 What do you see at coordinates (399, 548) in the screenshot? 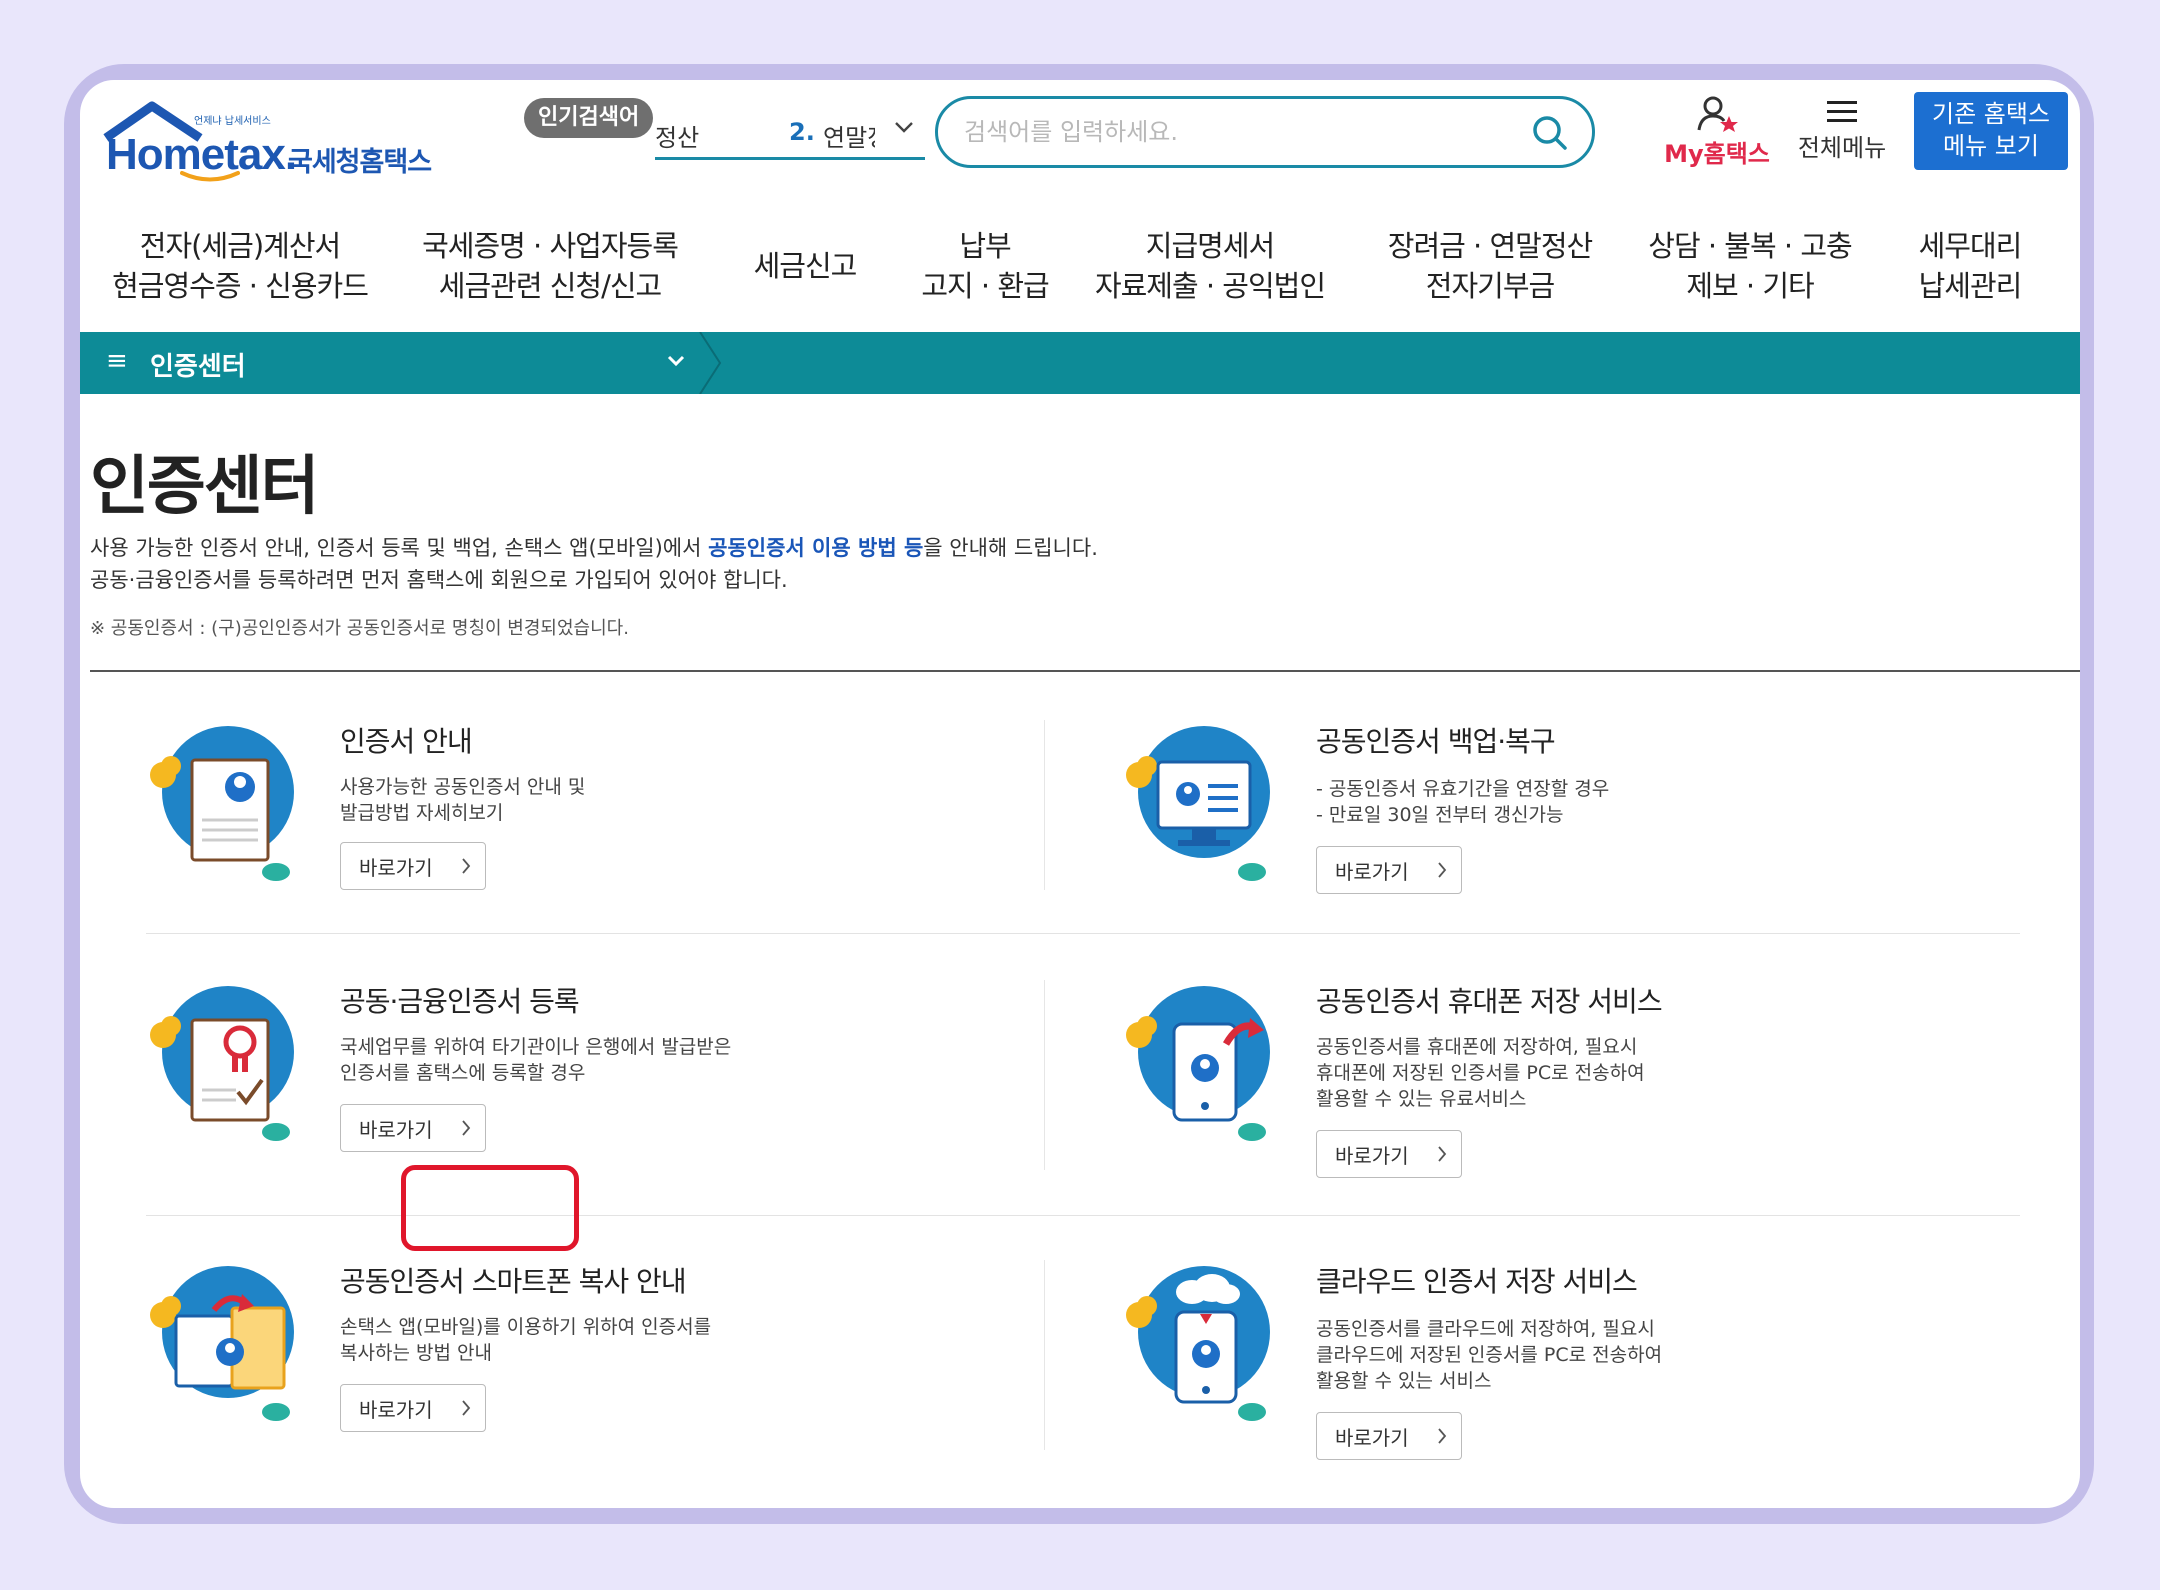
I see `desc-text: 사용 가능한 인증서 안내, 인증서 등록 및 백업, 손택스 앱(모바일)에서` at bounding box center [399, 548].